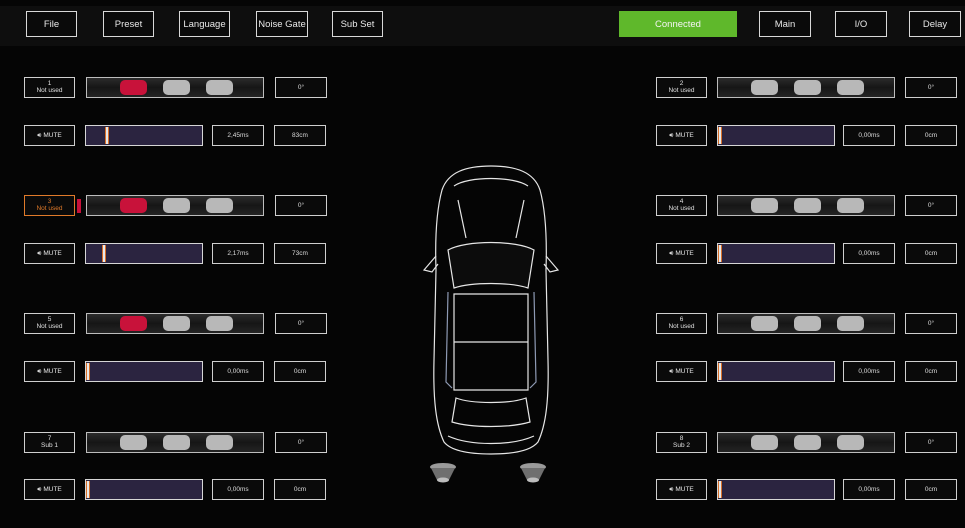 The image size is (965, 528). I want to click on delay-button: Delay, so click(935, 24).